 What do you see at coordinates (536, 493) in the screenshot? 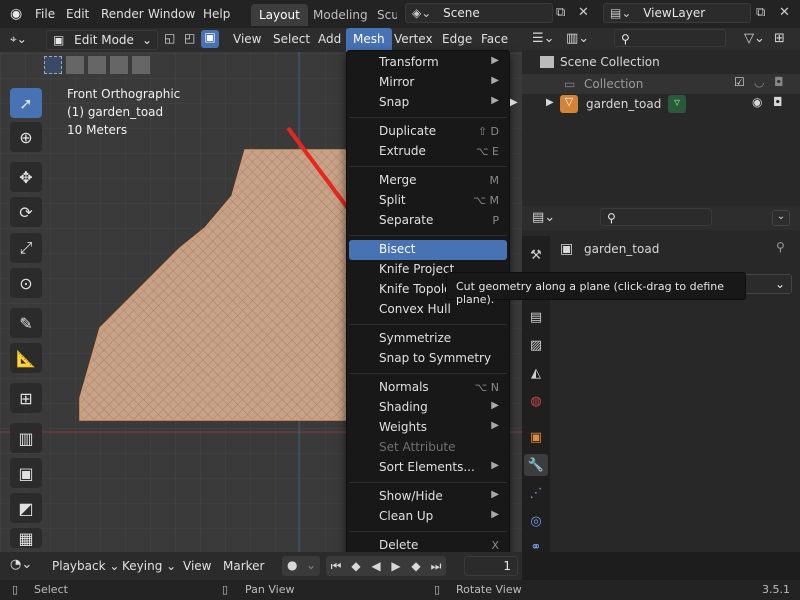
I see `particles-tab-icon: ⋰` at bounding box center [536, 493].